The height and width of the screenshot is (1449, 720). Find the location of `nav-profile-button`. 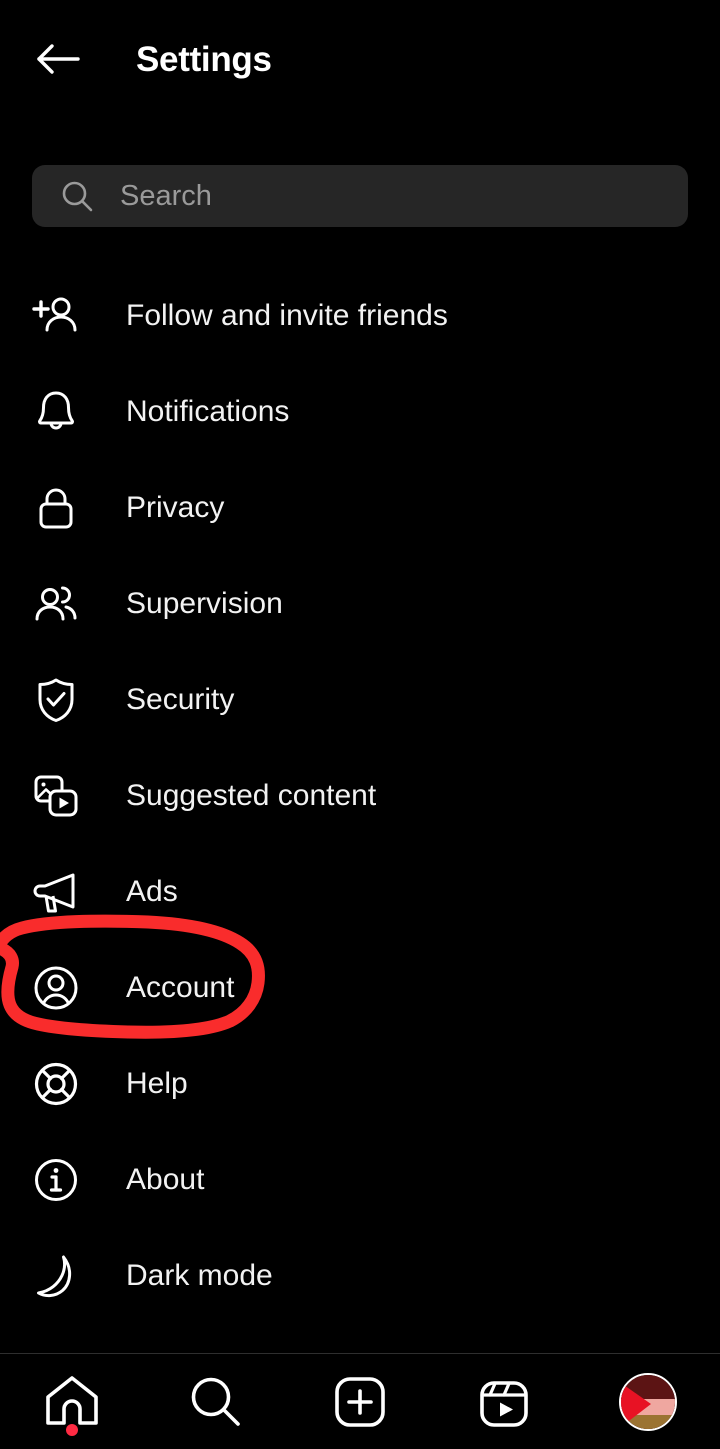

nav-profile-button is located at coordinates (648, 1401).